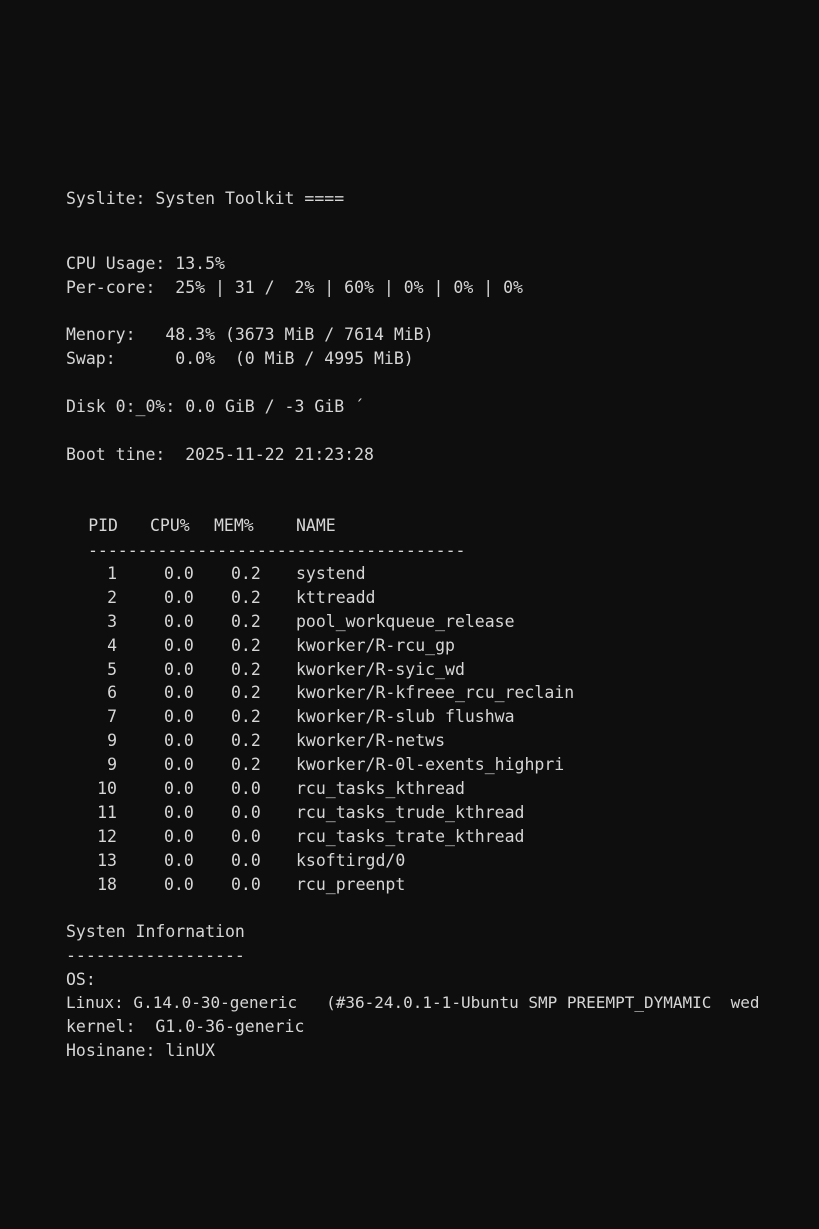  What do you see at coordinates (351, 884) in the screenshot?
I see `name-cell: rcu_preenpt` at bounding box center [351, 884].